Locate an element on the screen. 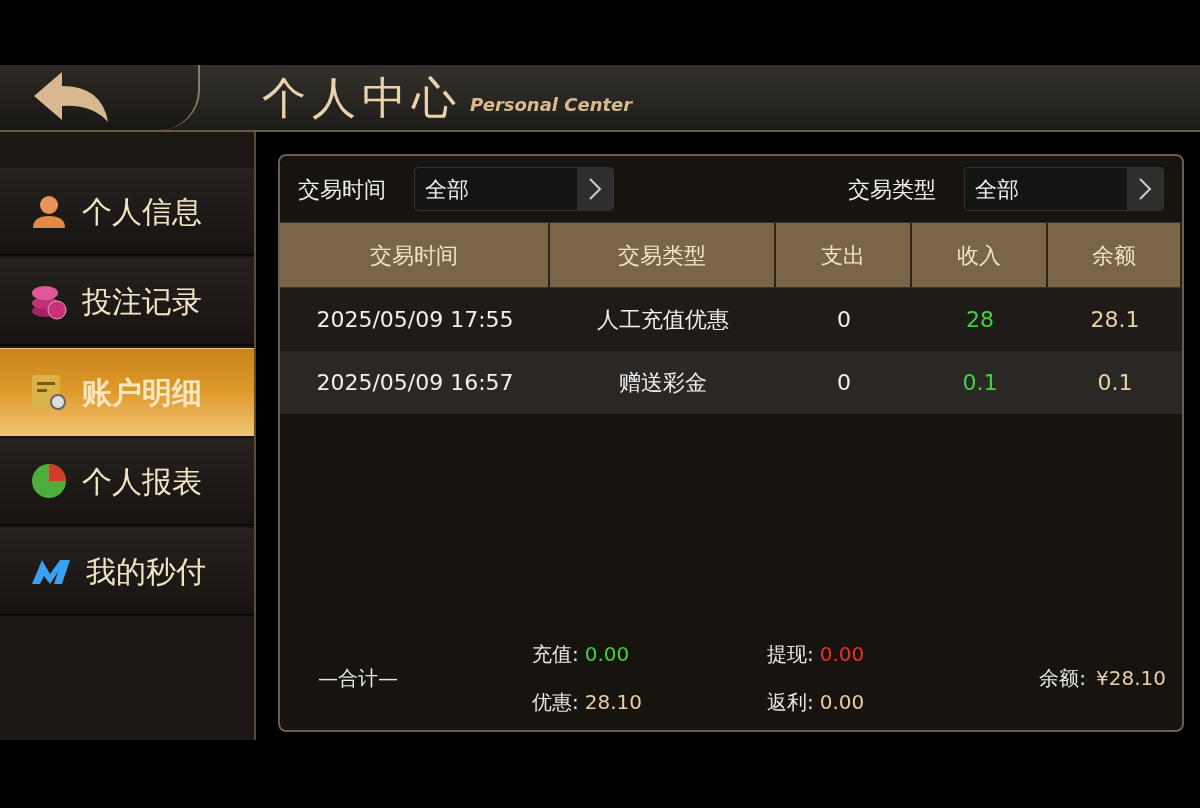  balance-value: ¥28.10 is located at coordinates (1131, 678).